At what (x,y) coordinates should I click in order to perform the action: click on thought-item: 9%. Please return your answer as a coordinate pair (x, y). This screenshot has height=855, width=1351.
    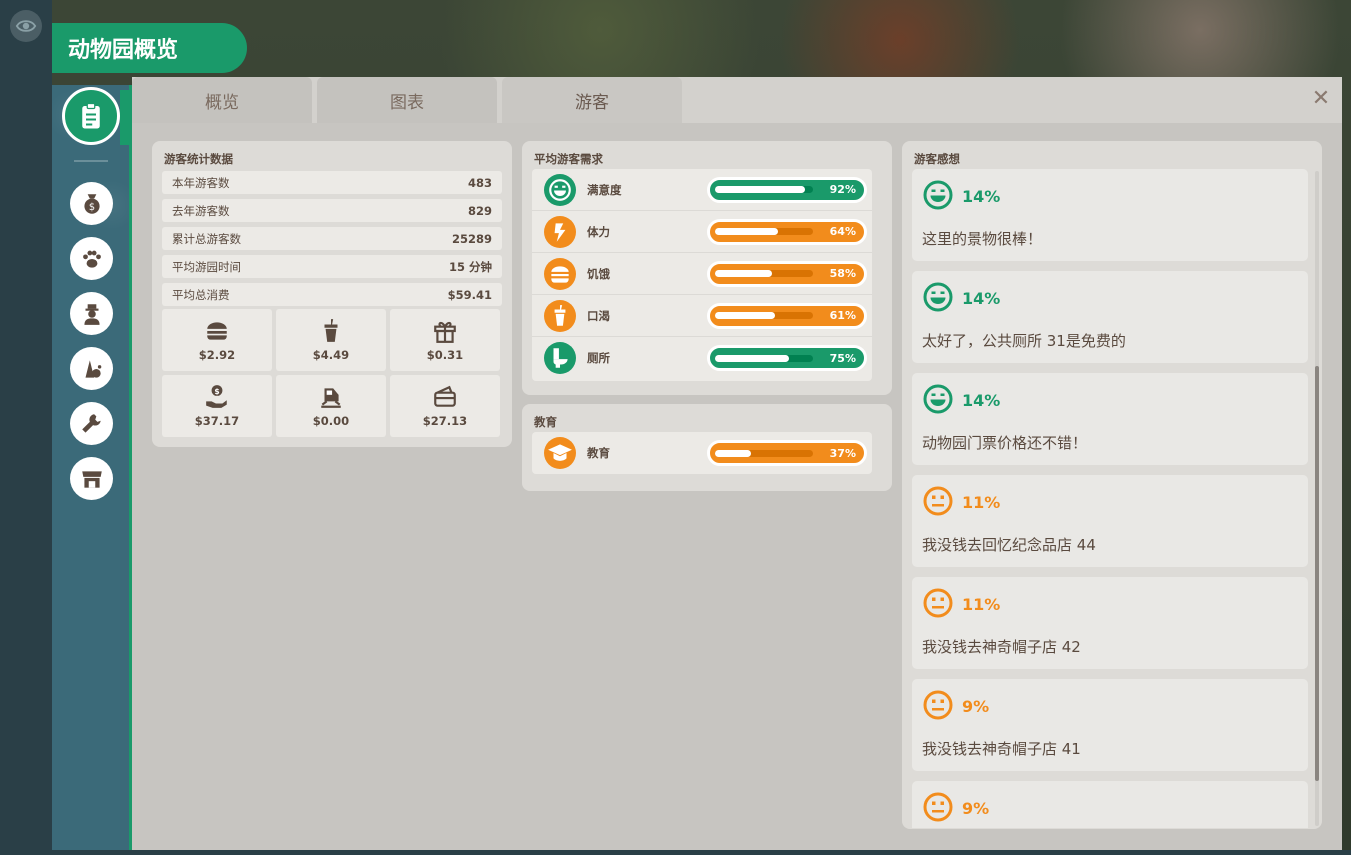
    Looking at the image, I should click on (1110, 804).